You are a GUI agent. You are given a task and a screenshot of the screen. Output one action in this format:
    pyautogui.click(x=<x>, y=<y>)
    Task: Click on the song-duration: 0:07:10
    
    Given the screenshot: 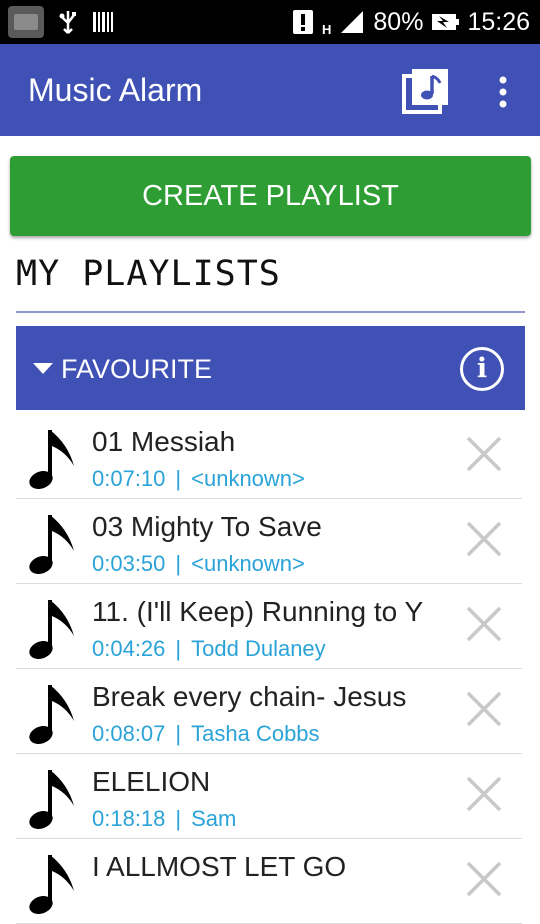 What is the action you would take?
    pyautogui.click(x=129, y=478)
    